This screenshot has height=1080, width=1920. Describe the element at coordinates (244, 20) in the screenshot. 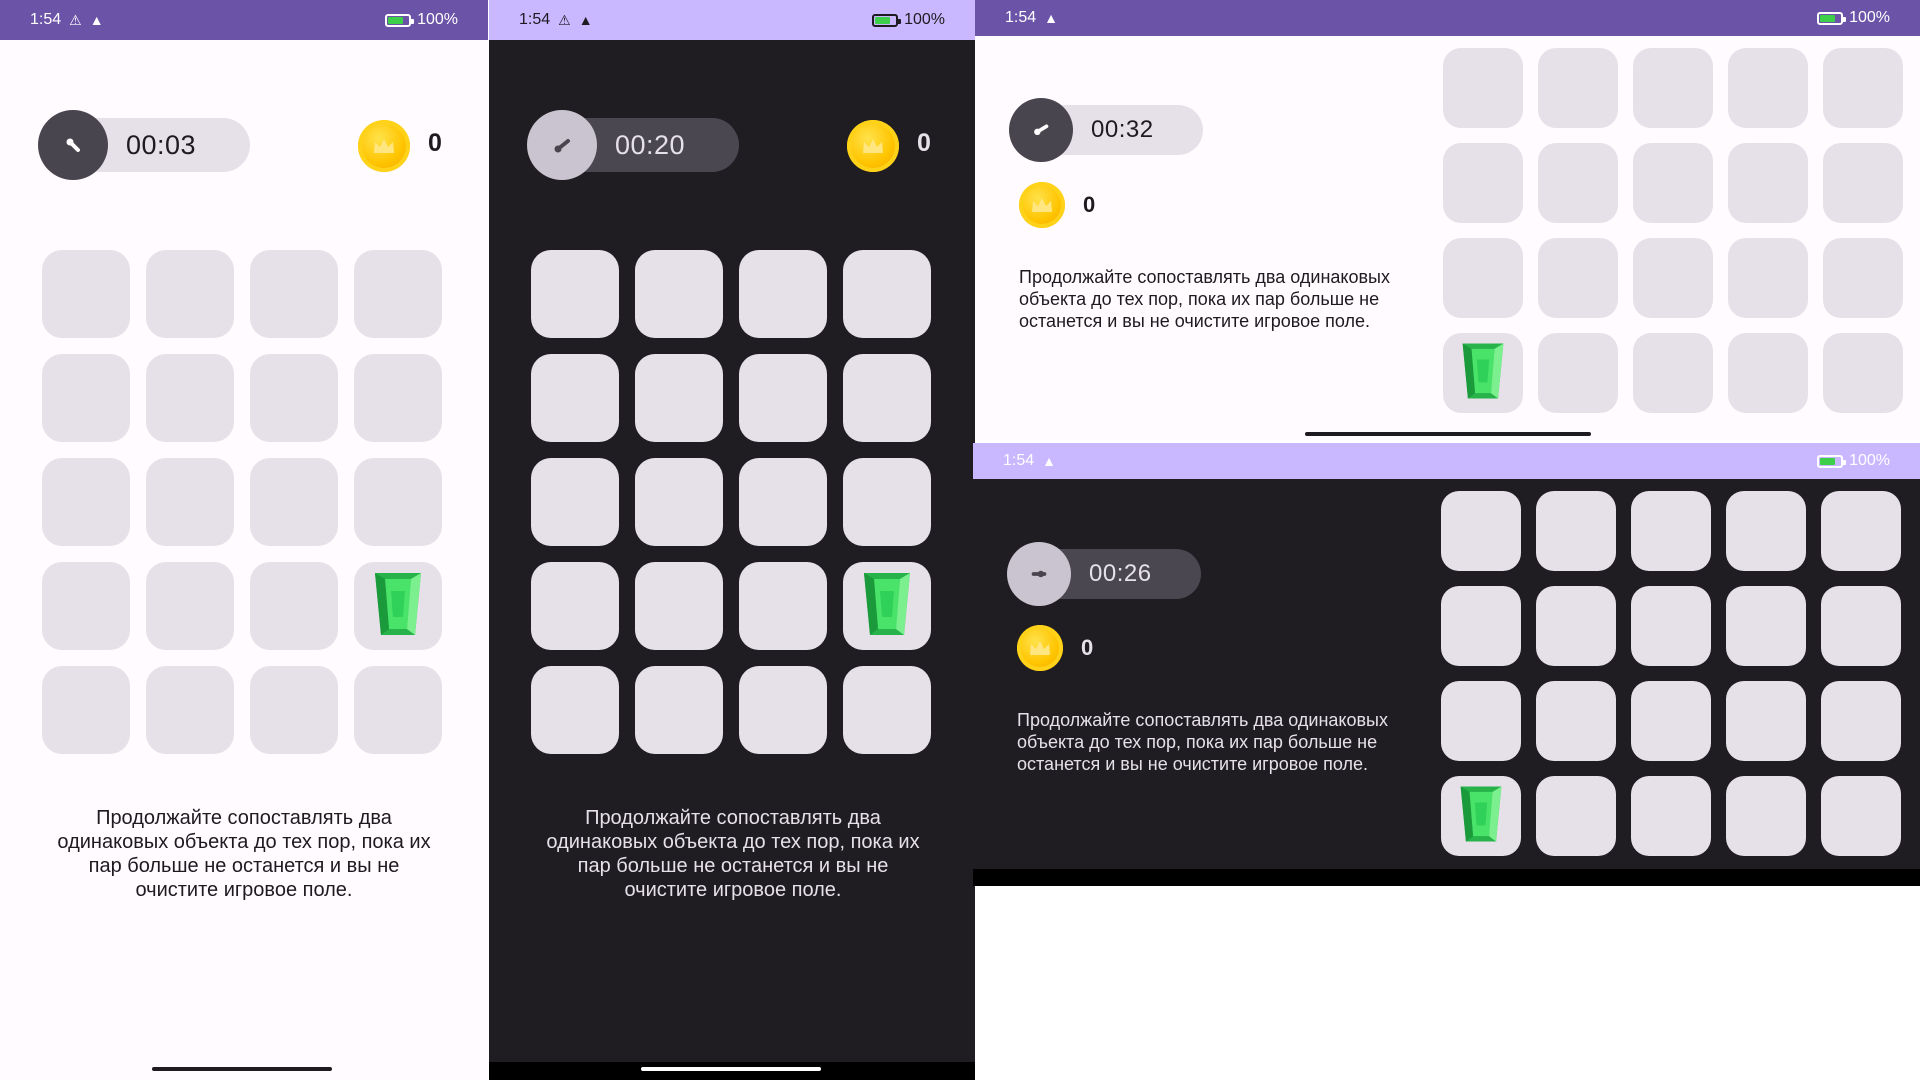

I see `status-bar: 1:54 ⚠ ▲ 100%` at that location.